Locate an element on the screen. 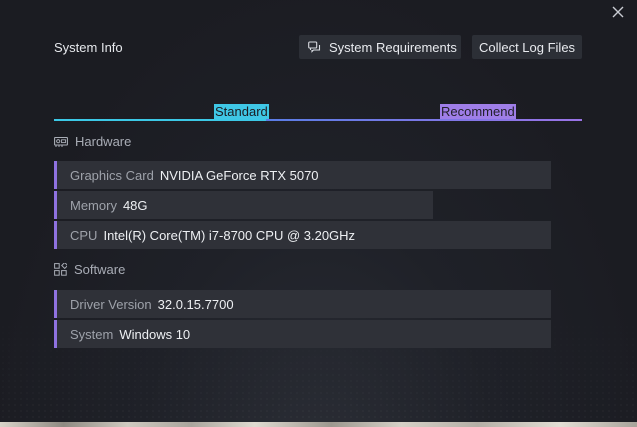 This screenshot has height=427, width=637. gpu-card-icon is located at coordinates (61, 141).